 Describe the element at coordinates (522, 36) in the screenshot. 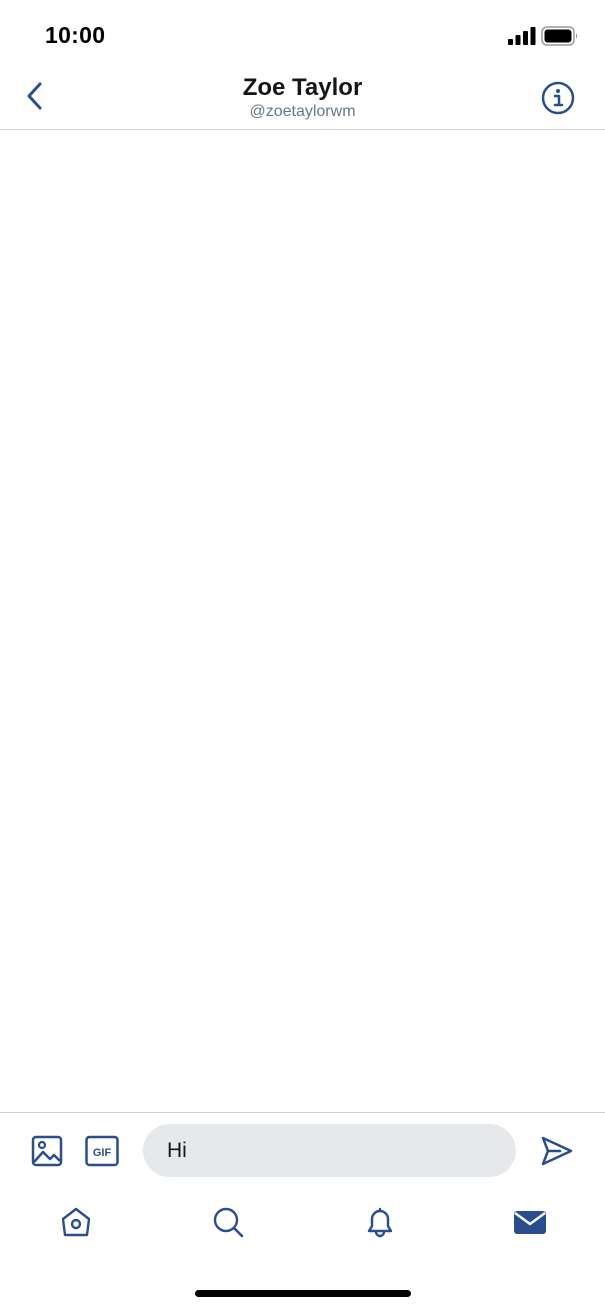

I see `cellular-signal-icon` at that location.